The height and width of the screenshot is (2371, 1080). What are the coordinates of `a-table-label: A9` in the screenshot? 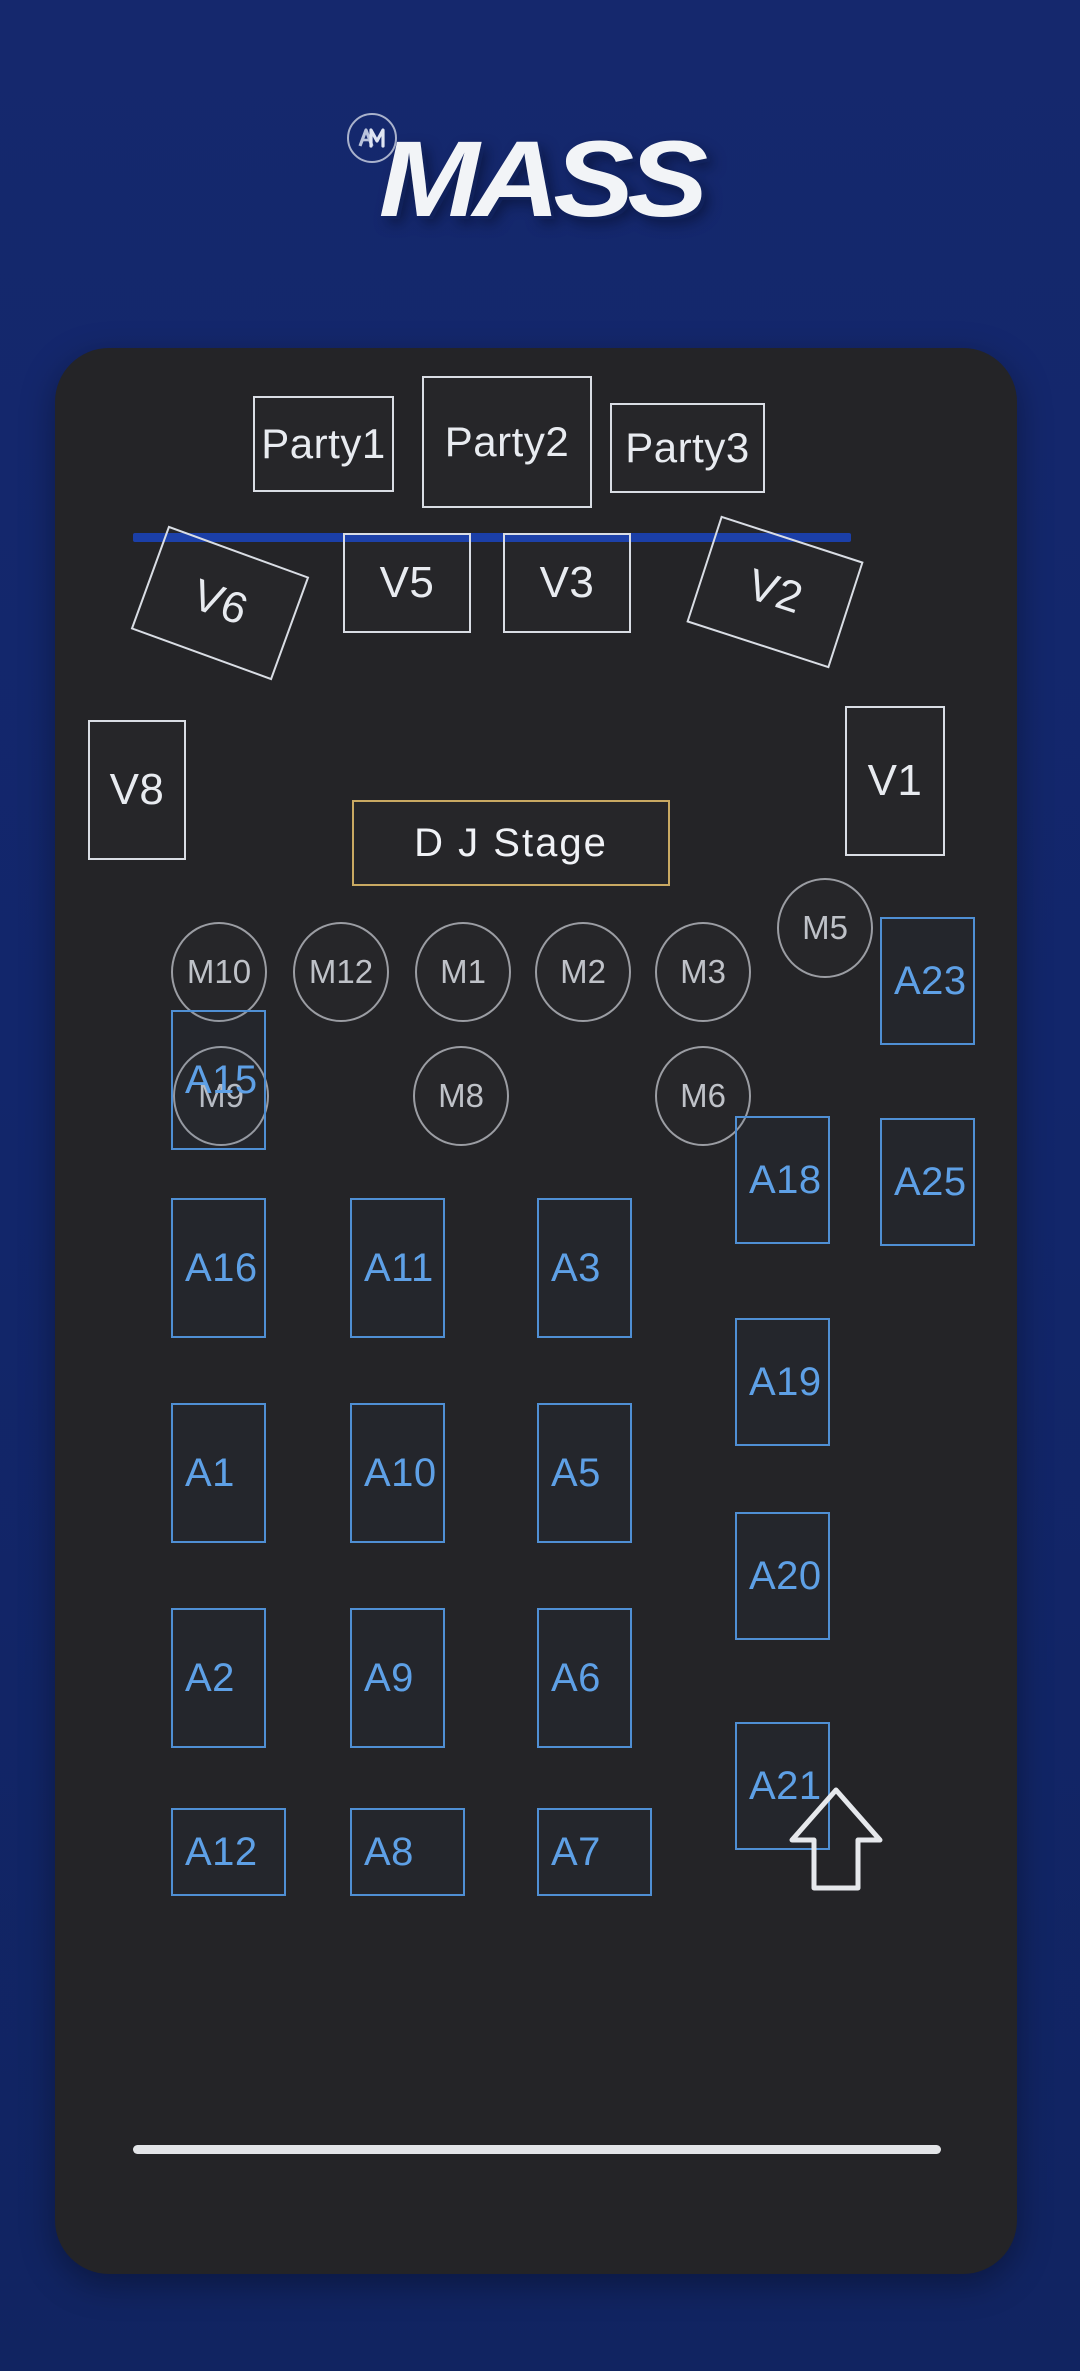 It's located at (389, 1677).